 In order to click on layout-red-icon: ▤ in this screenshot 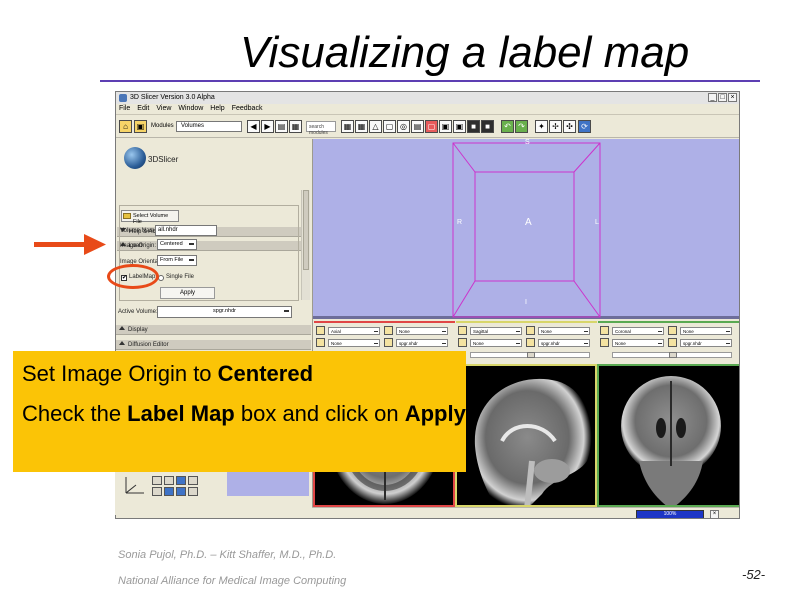, I will do `click(417, 126)`.